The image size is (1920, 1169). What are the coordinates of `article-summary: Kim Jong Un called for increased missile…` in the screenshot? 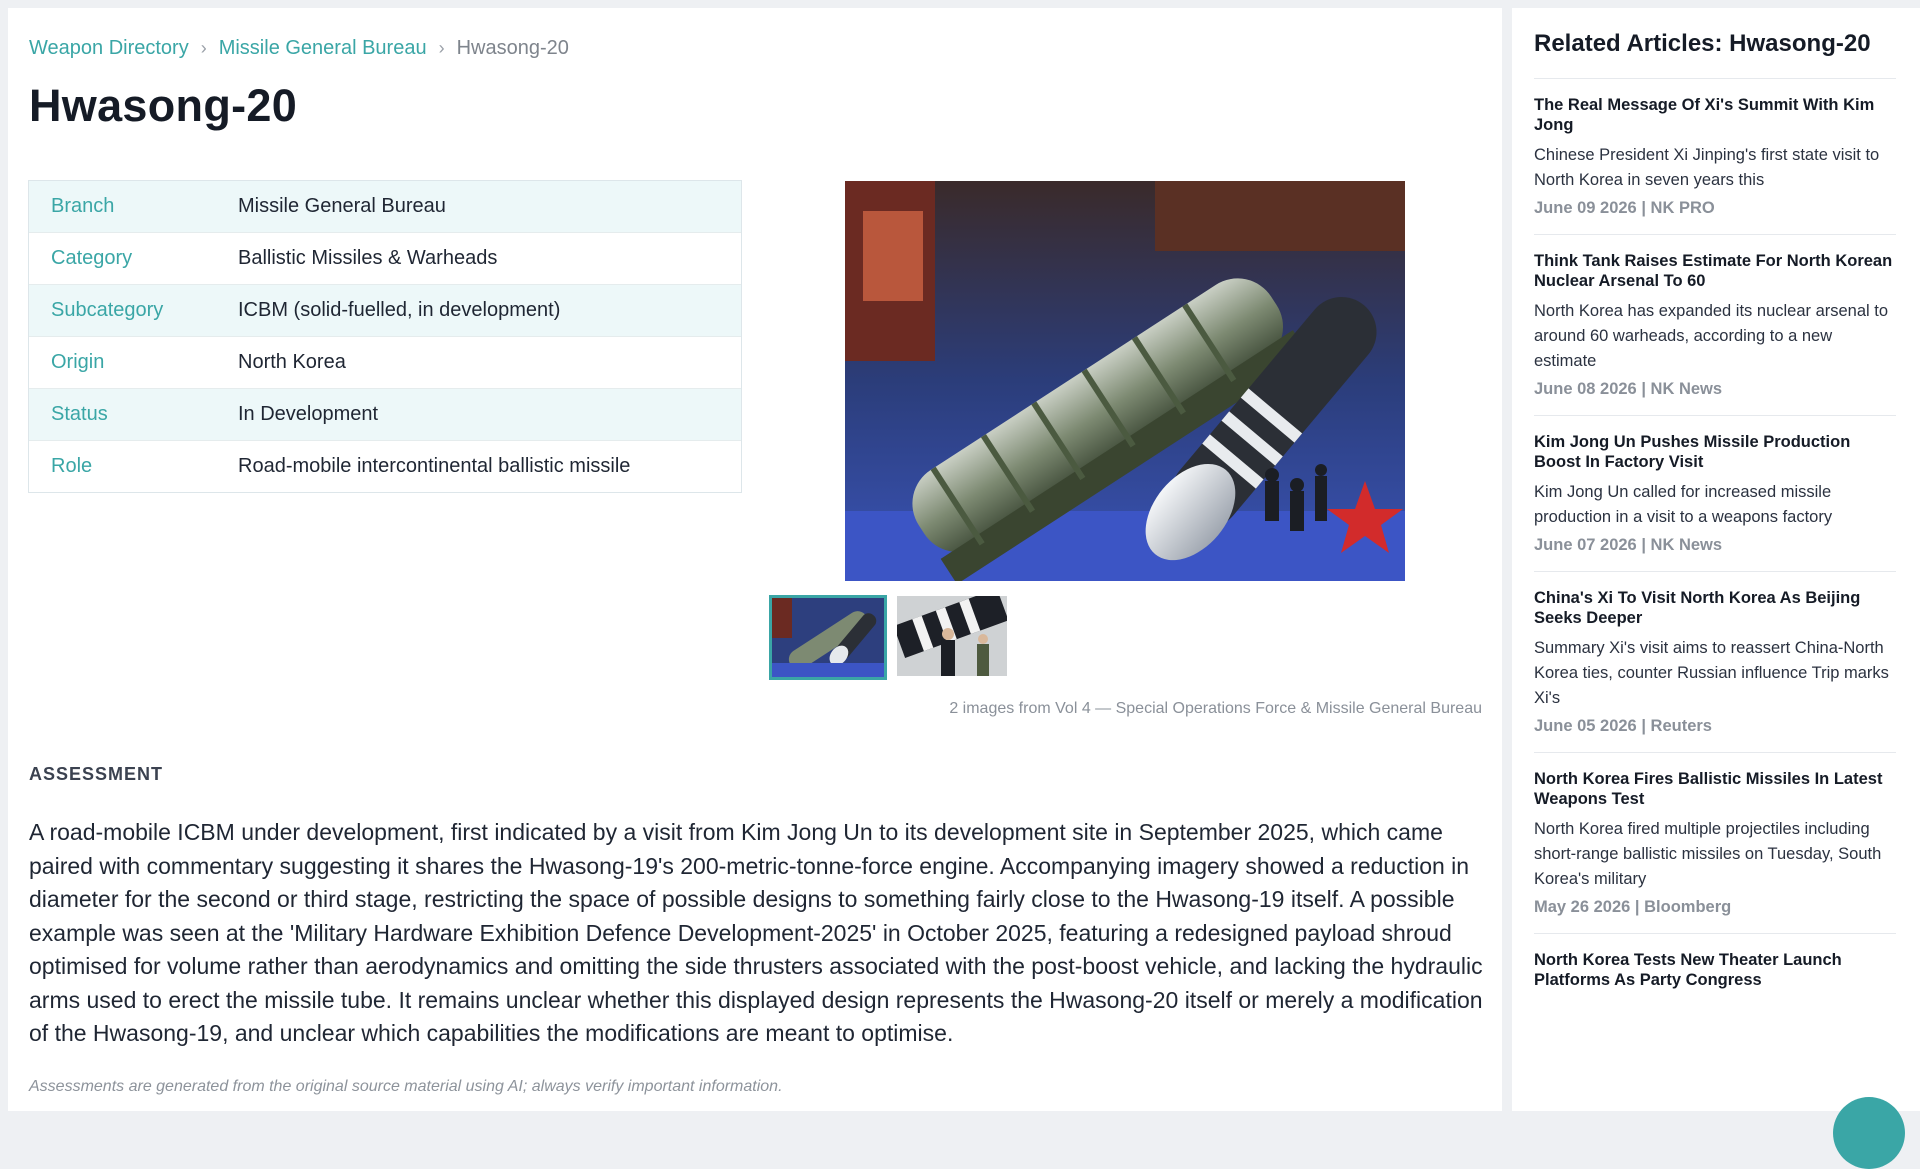 It's located at (1683, 504).